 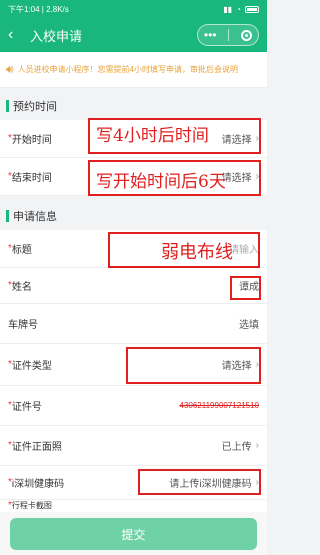 I want to click on id-photo-status: 已上传, so click(x=237, y=445).